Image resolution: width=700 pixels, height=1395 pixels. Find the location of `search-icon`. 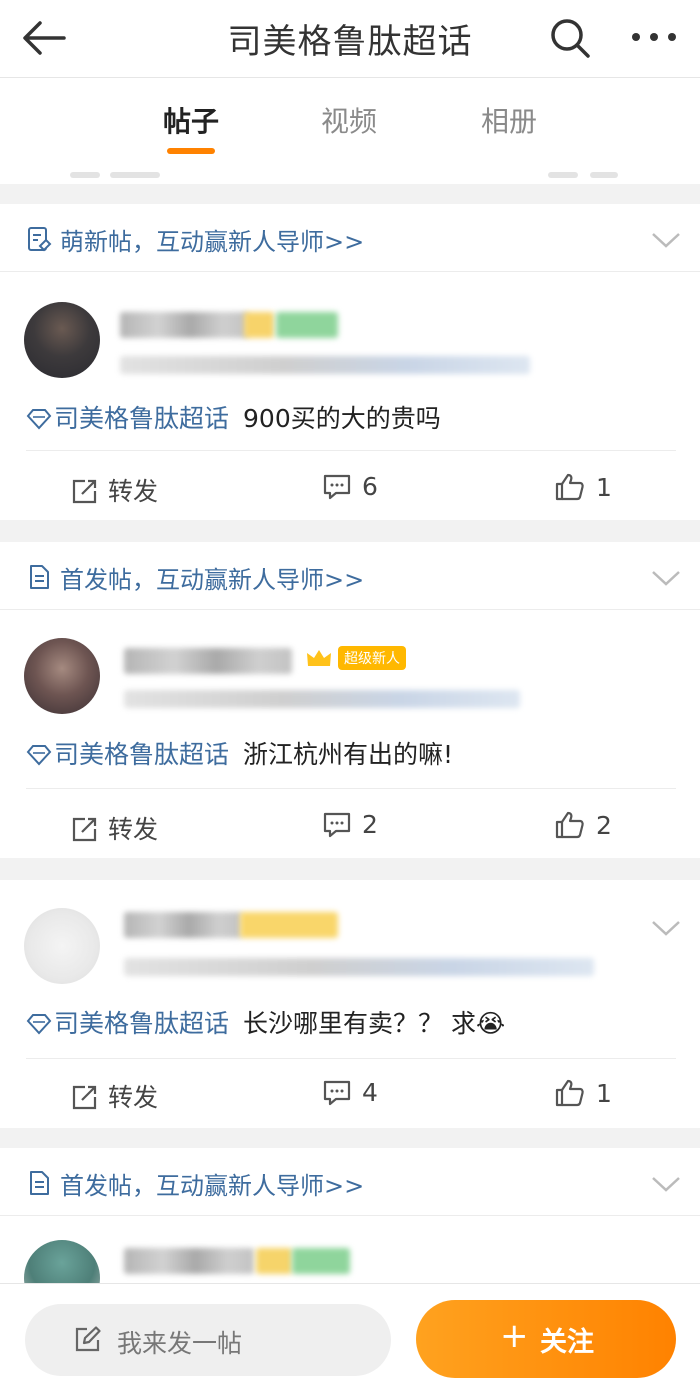

search-icon is located at coordinates (570, 38).